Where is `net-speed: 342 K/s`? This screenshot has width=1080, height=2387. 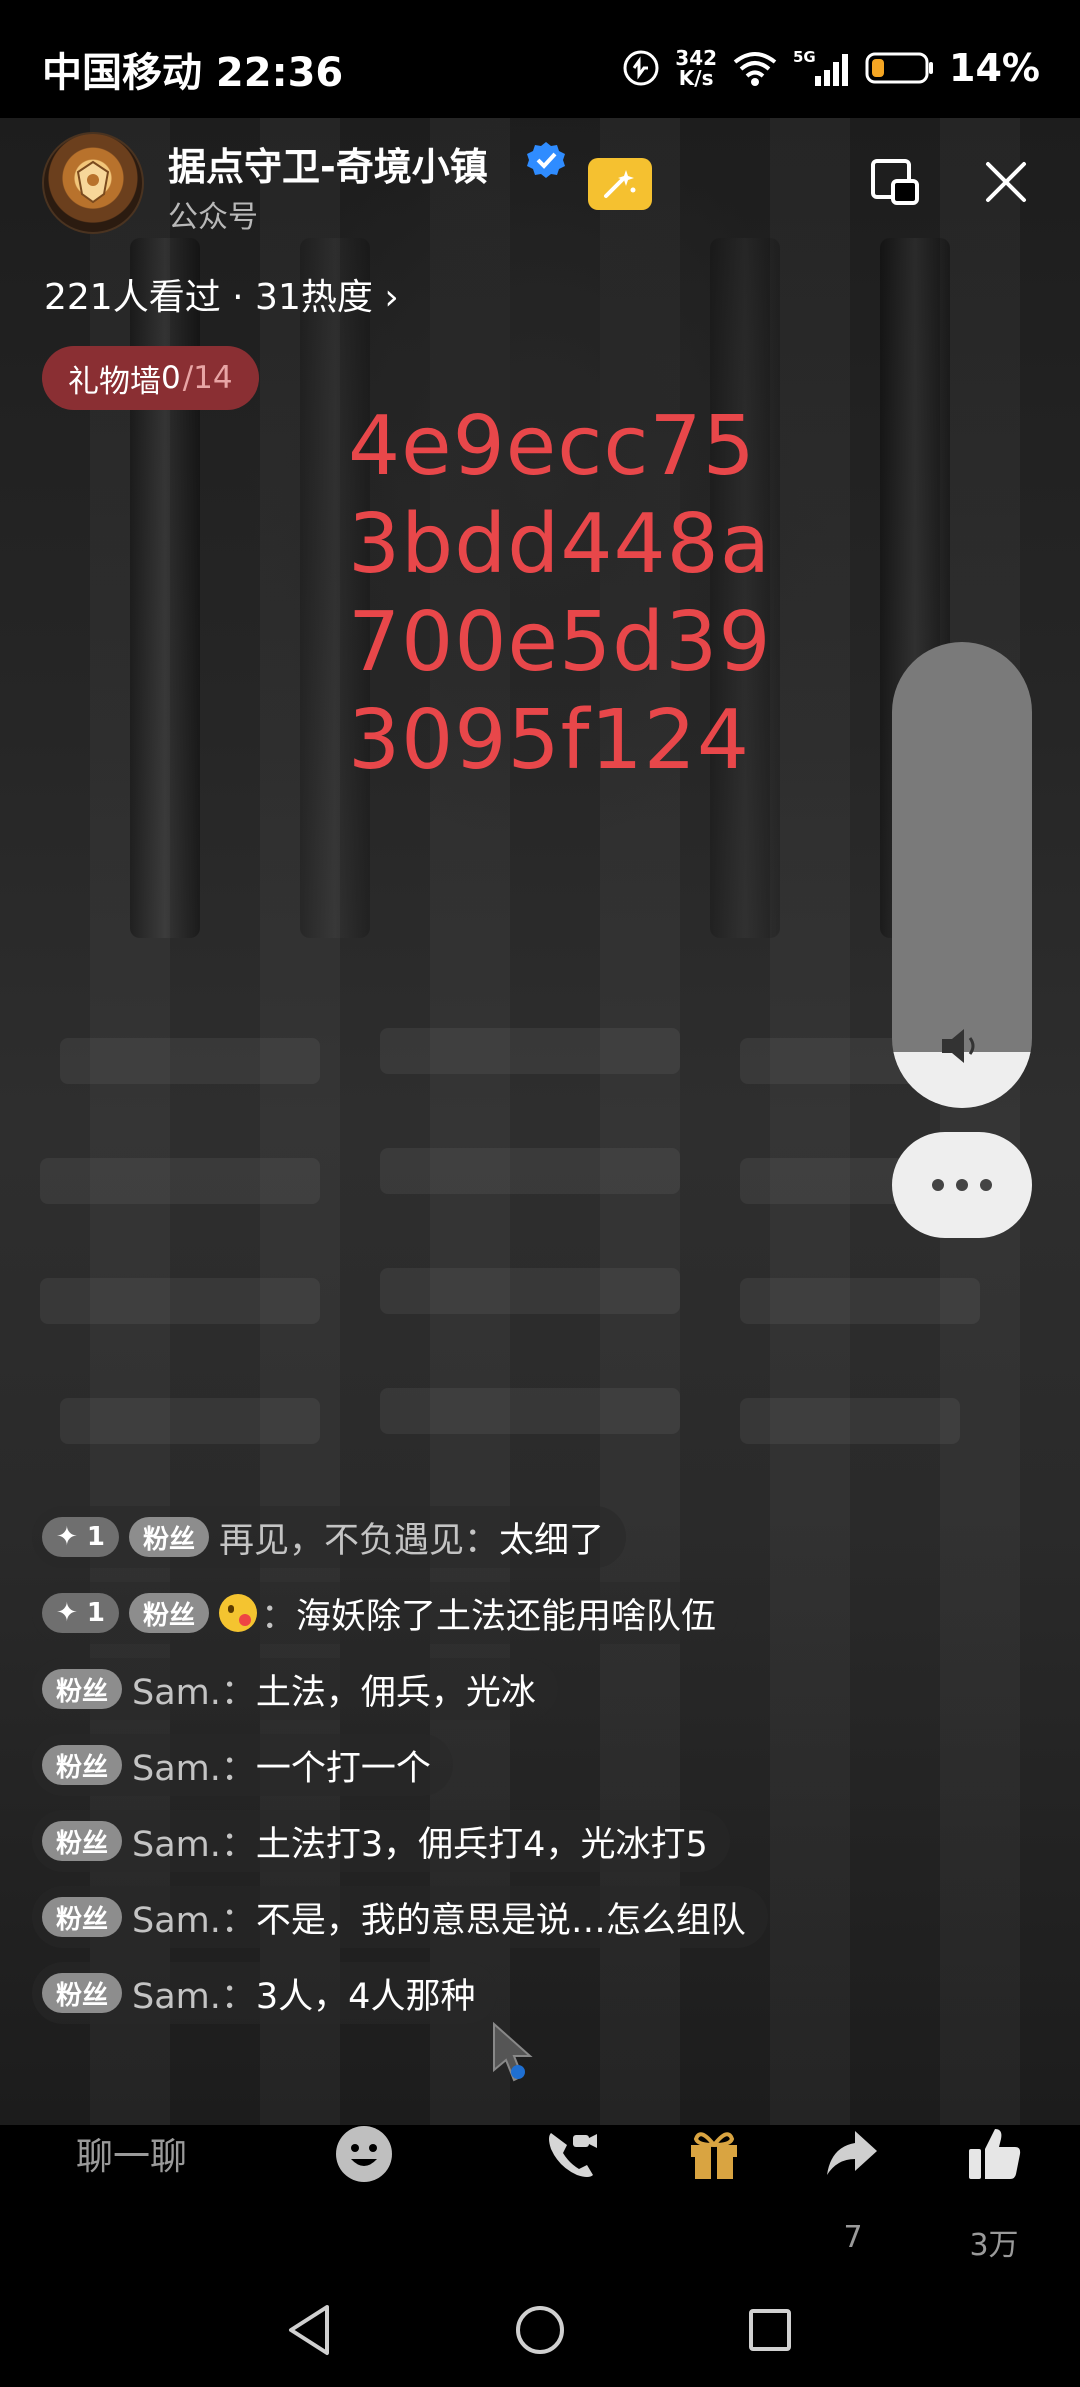
net-speed: 342 K/s is located at coordinates (696, 68).